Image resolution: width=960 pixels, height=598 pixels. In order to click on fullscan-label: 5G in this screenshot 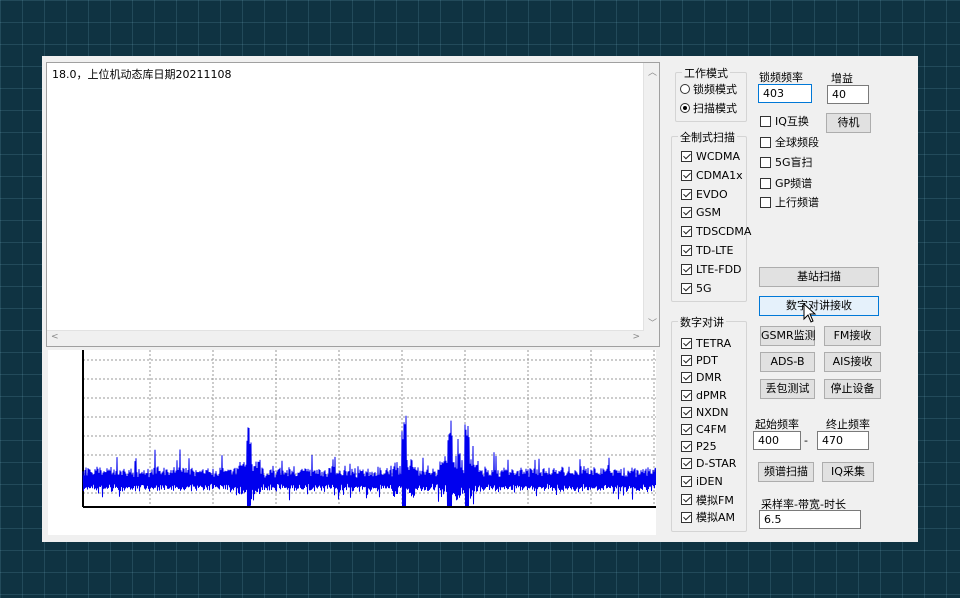, I will do `click(704, 288)`.